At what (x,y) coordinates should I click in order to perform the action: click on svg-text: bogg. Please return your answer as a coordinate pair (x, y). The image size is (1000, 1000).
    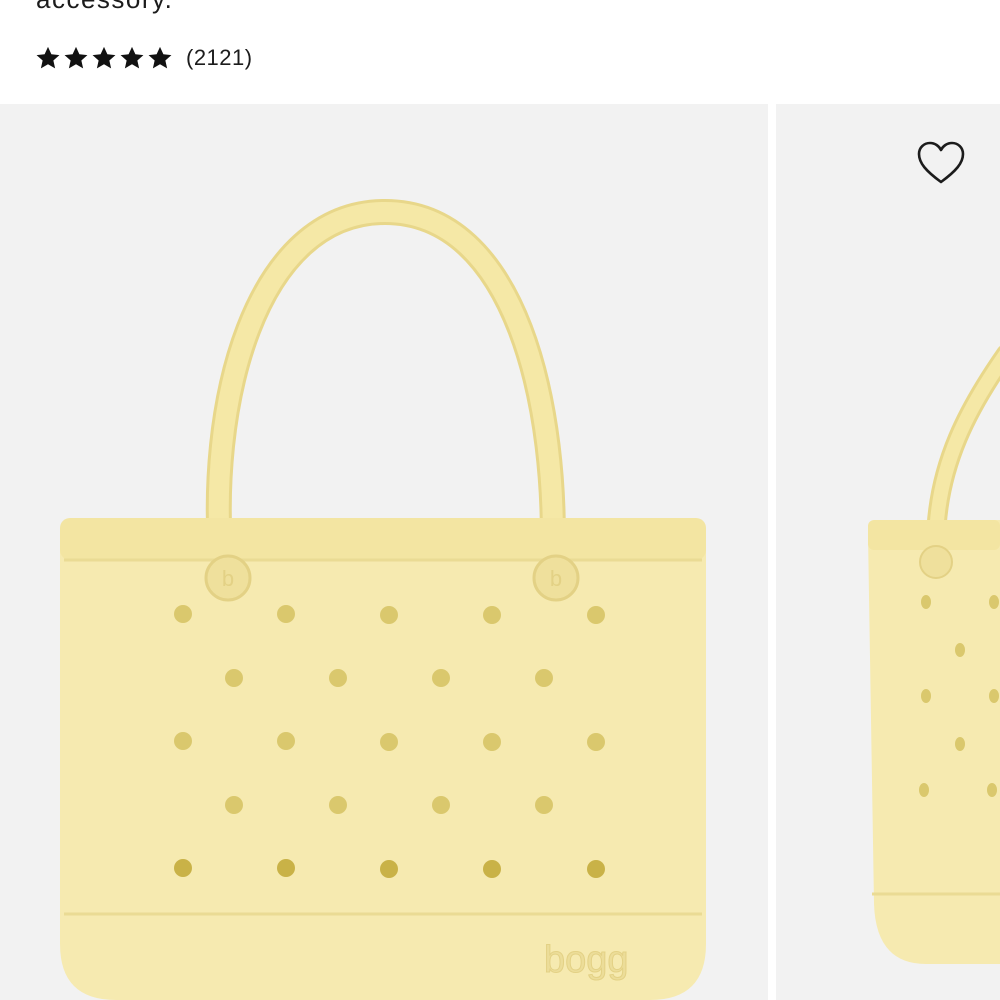
    Looking at the image, I should click on (586, 960).